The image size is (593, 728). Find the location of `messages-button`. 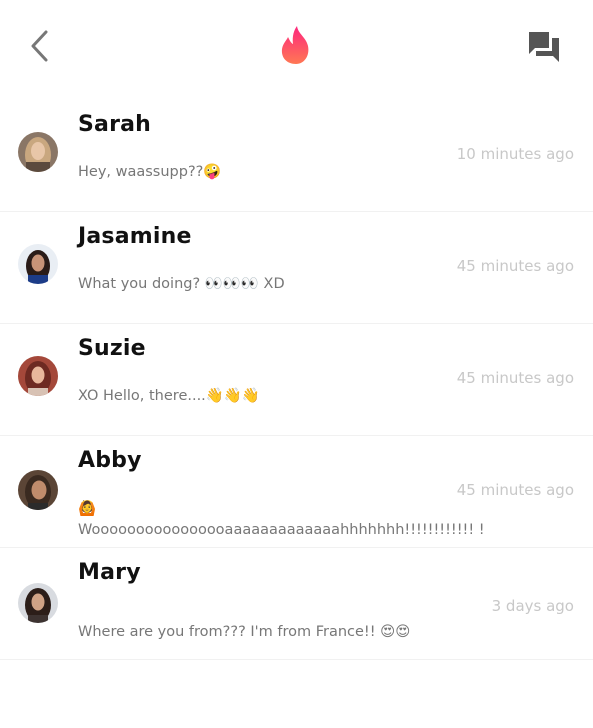

messages-button is located at coordinates (544, 47).